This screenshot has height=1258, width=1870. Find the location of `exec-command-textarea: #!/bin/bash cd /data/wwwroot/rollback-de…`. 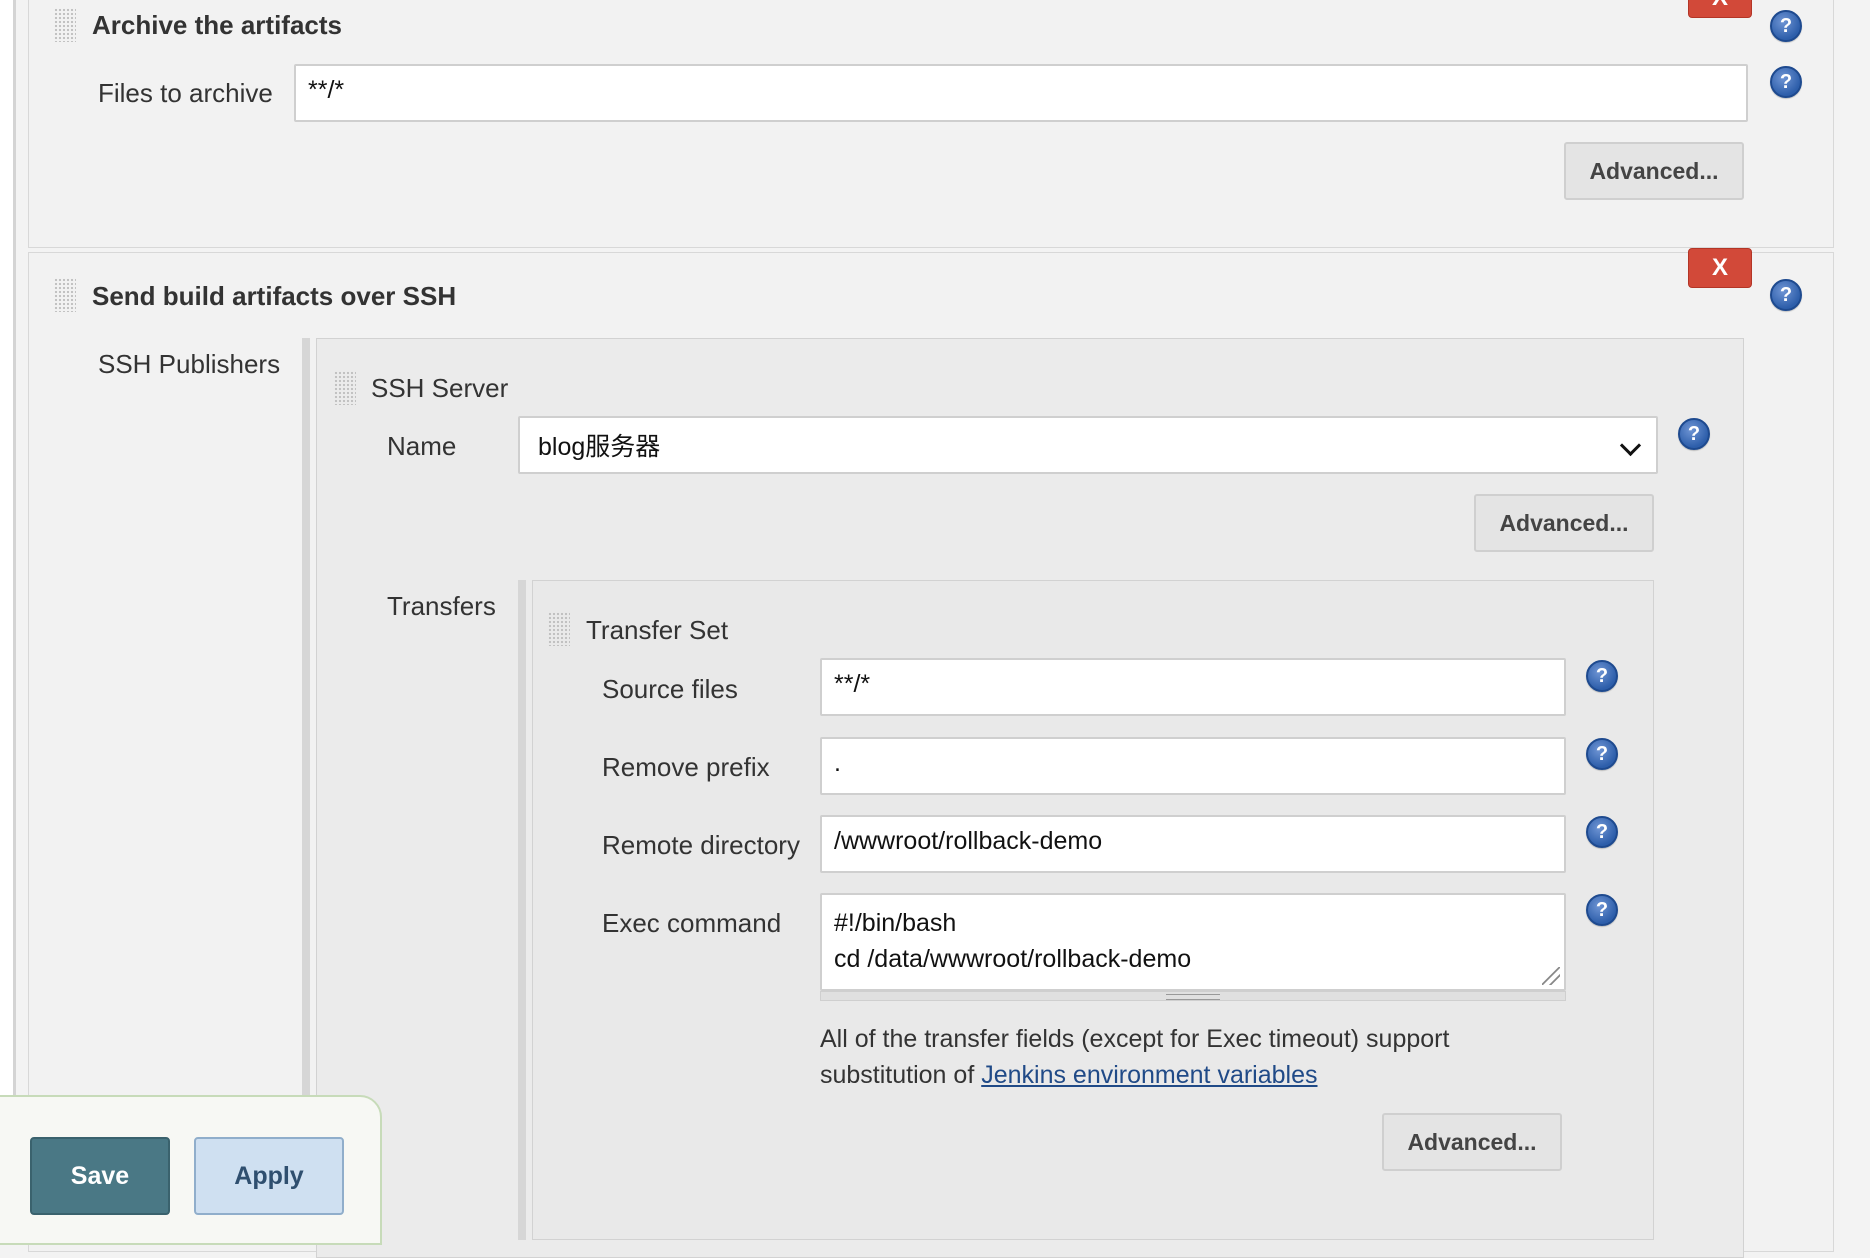

exec-command-textarea: #!/bin/bash cd /data/wwwroot/rollback-de… is located at coordinates (1193, 942).